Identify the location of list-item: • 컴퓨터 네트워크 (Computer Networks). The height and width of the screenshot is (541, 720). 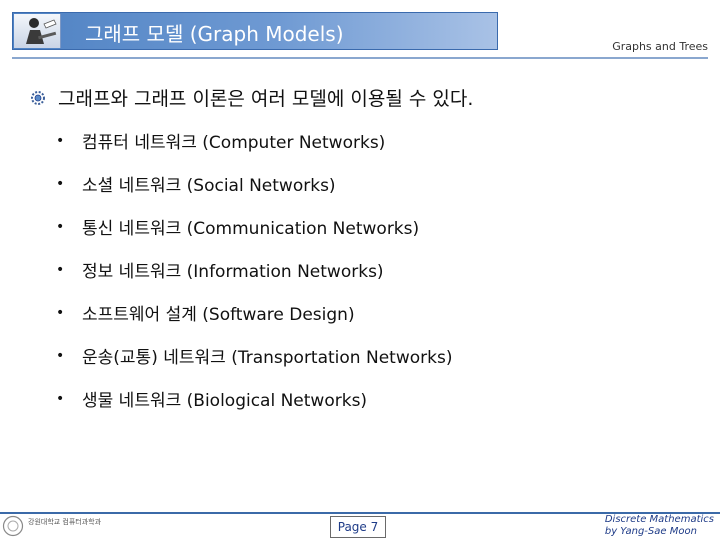
(221, 141).